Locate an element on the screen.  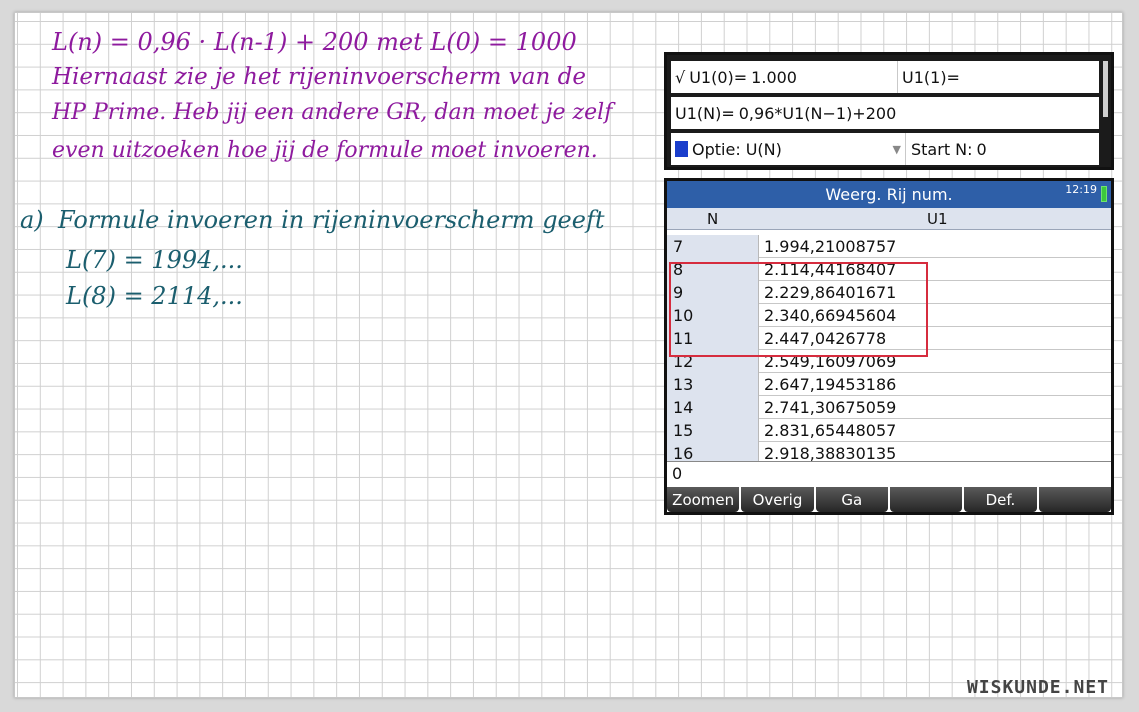
menu-key-ga: Ga is located at coordinates (851, 499).